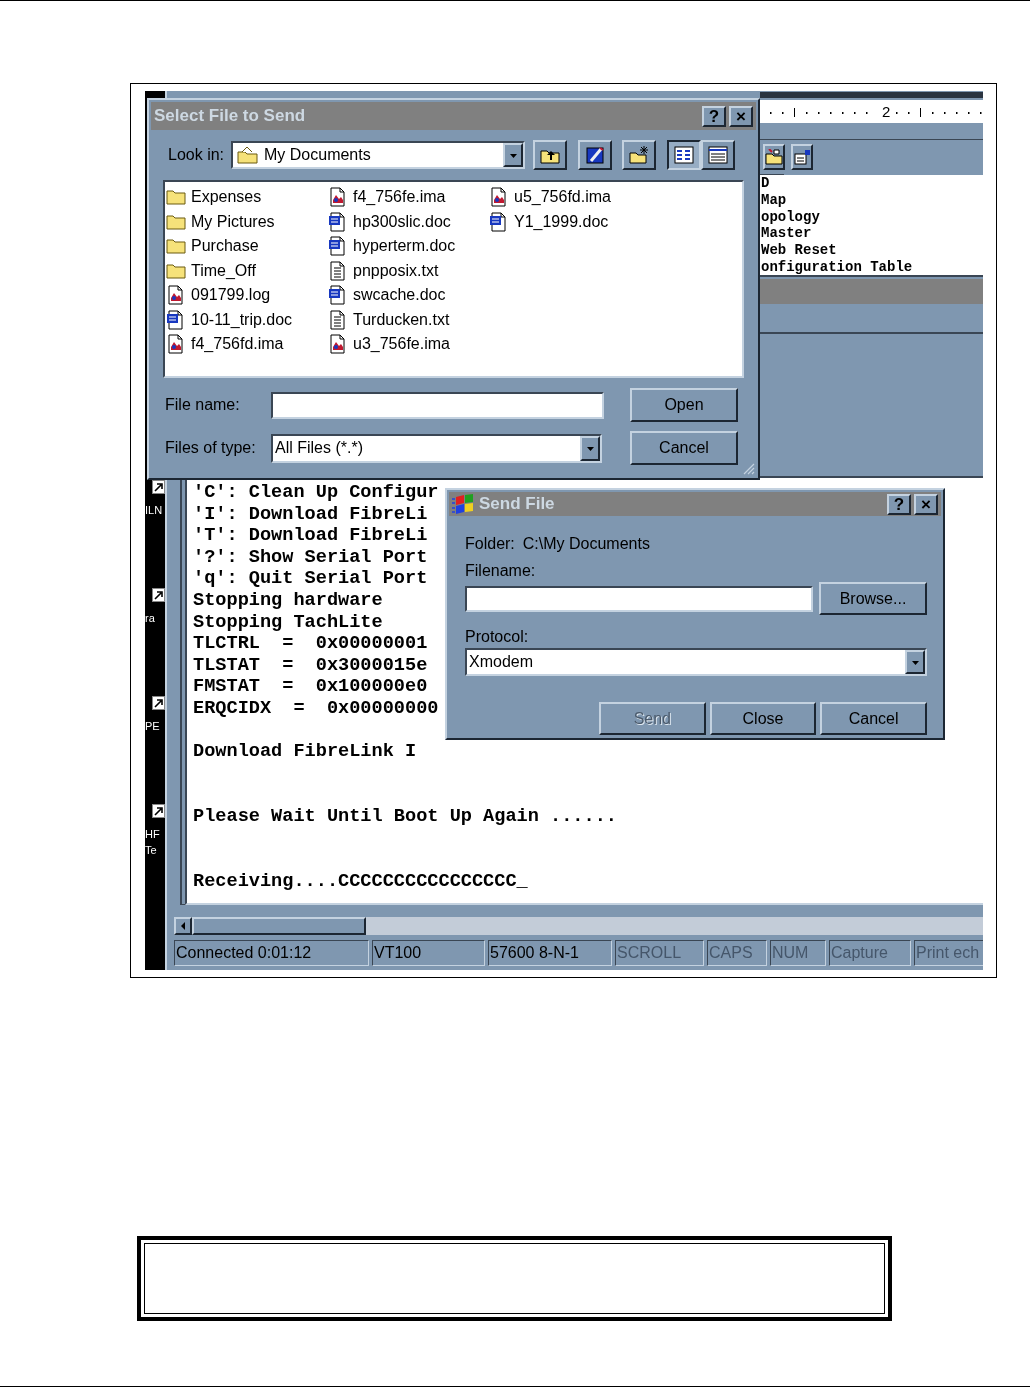 Image resolution: width=1030 pixels, height=1388 pixels. What do you see at coordinates (791, 217) in the screenshot?
I see `text-line: opology` at bounding box center [791, 217].